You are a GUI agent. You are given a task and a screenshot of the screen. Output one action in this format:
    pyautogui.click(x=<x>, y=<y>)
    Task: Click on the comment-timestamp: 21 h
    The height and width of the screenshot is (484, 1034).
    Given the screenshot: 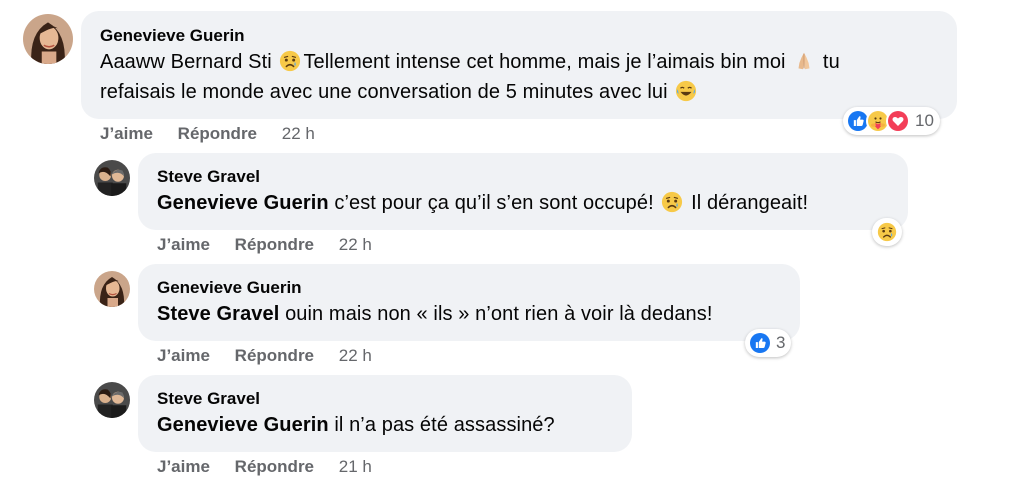 What is the action you would take?
    pyautogui.click(x=355, y=467)
    